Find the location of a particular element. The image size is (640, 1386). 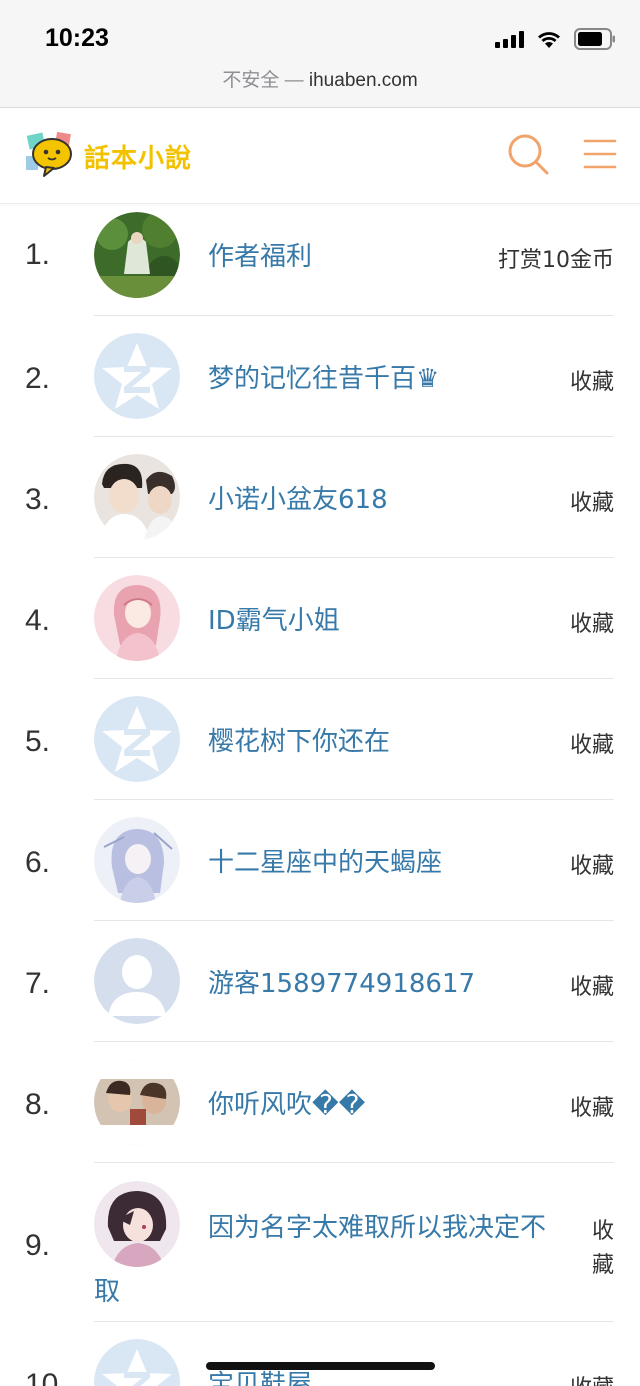

url-domain: ihuaben.com is located at coordinates (363, 80).